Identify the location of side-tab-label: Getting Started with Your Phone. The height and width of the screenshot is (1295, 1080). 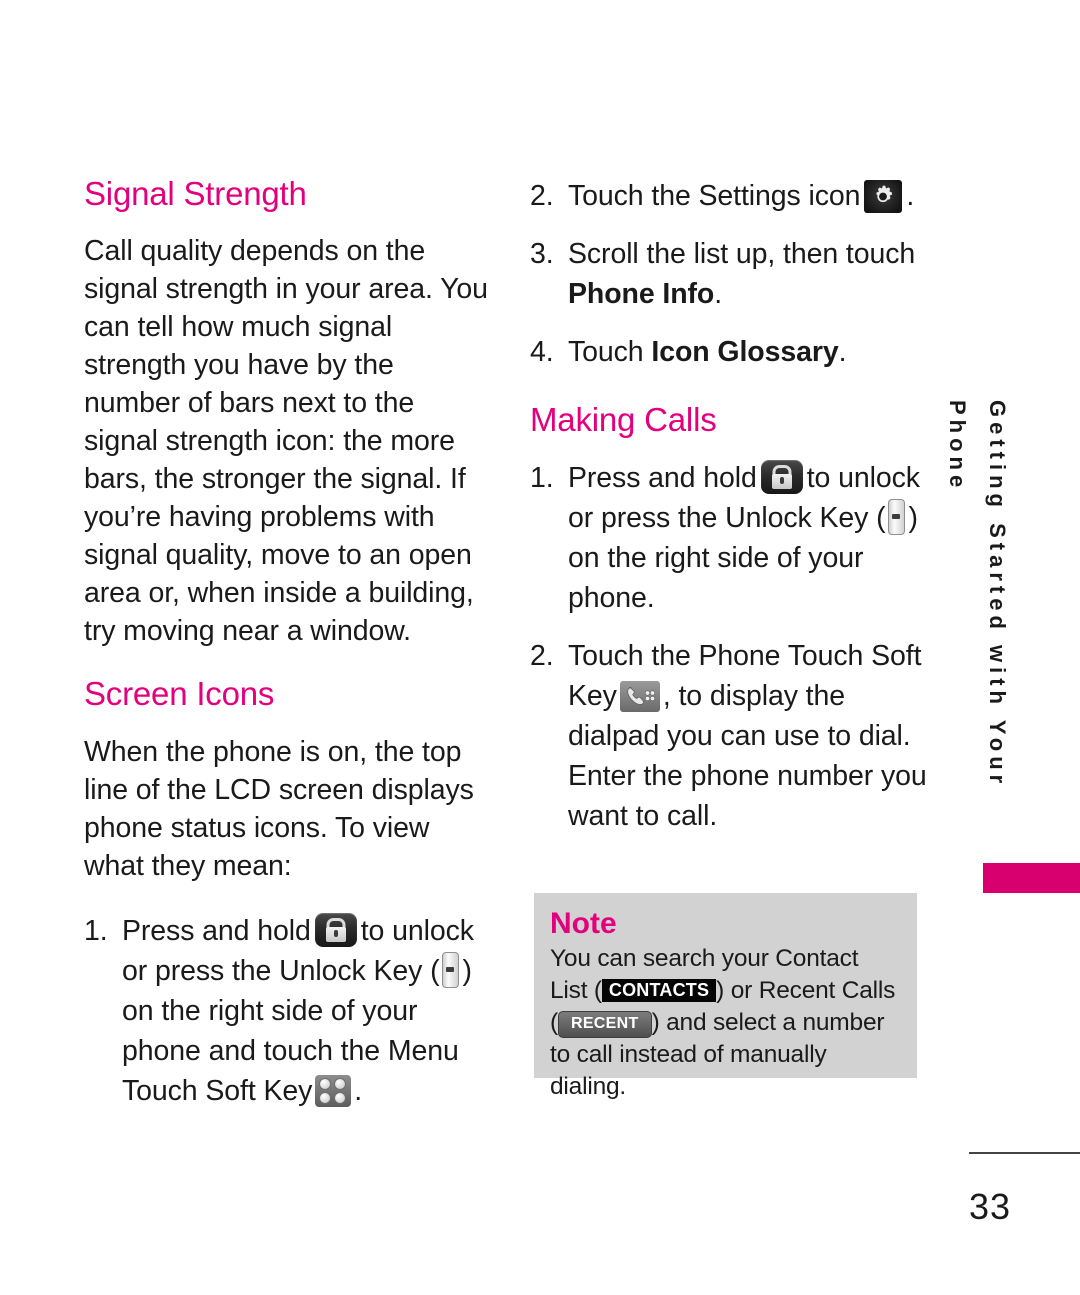
(977, 594).